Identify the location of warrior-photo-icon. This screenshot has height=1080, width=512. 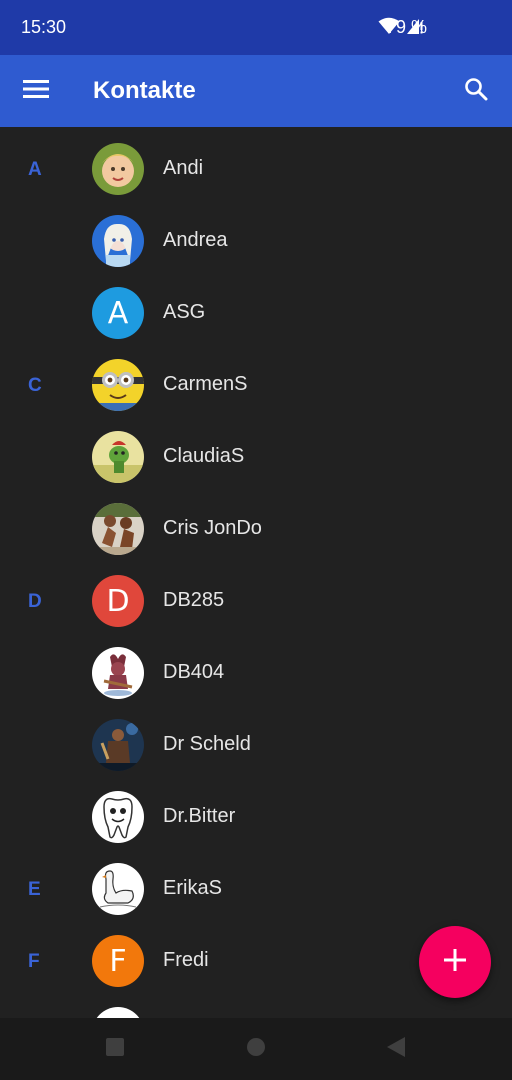
(118, 745).